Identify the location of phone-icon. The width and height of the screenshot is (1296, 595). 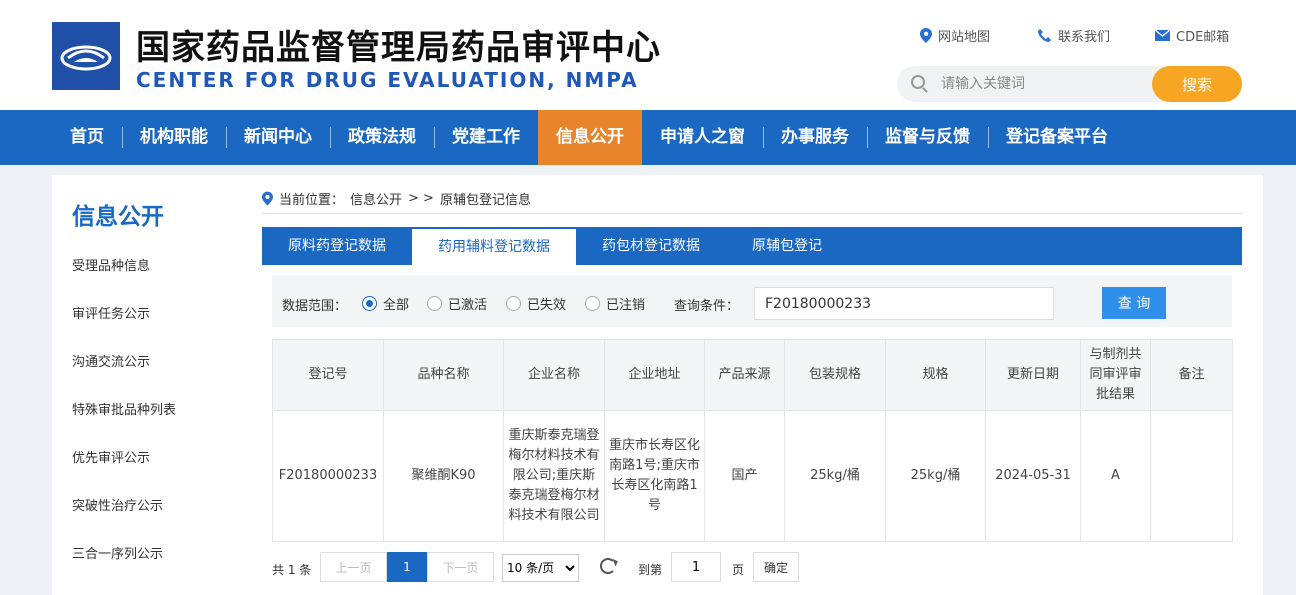
(1044, 35).